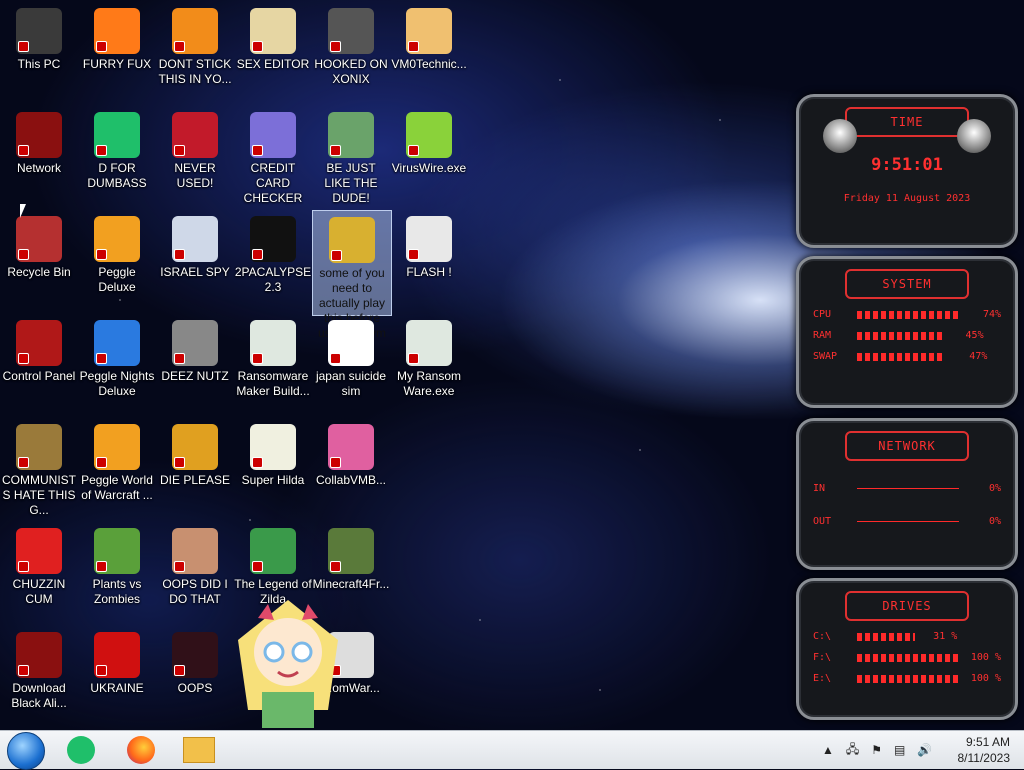 Image resolution: width=1024 pixels, height=770 pixels. I want to click on desktop-icon: NEVER USED!, so click(195, 158).